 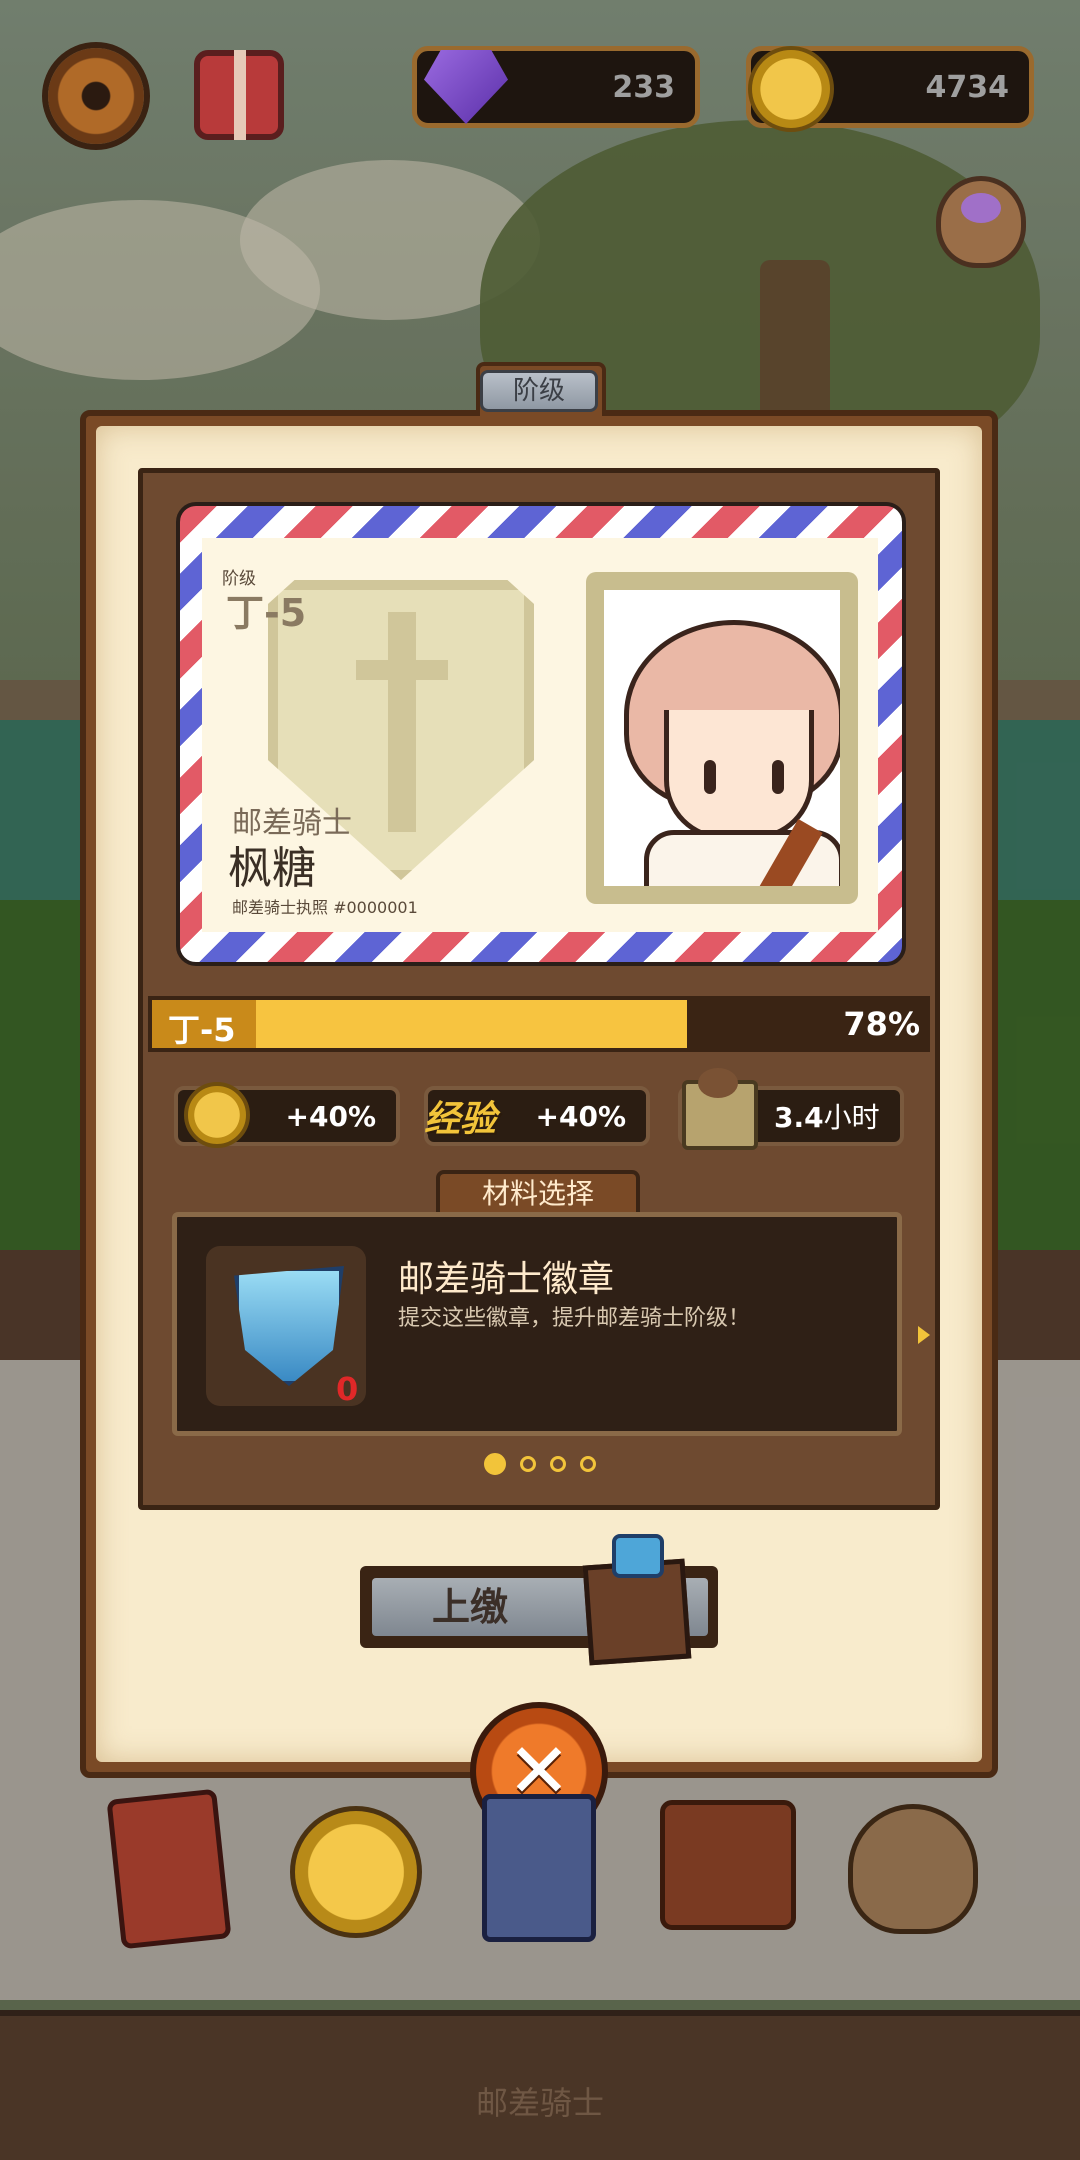 I want to click on delivery-time-number: 3.4, so click(x=799, y=1117).